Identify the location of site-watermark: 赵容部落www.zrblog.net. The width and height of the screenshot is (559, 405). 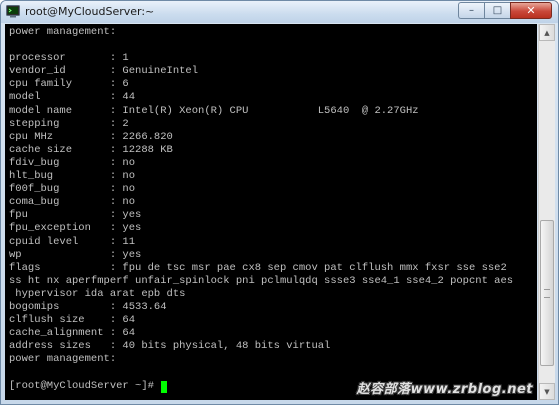
(444, 389).